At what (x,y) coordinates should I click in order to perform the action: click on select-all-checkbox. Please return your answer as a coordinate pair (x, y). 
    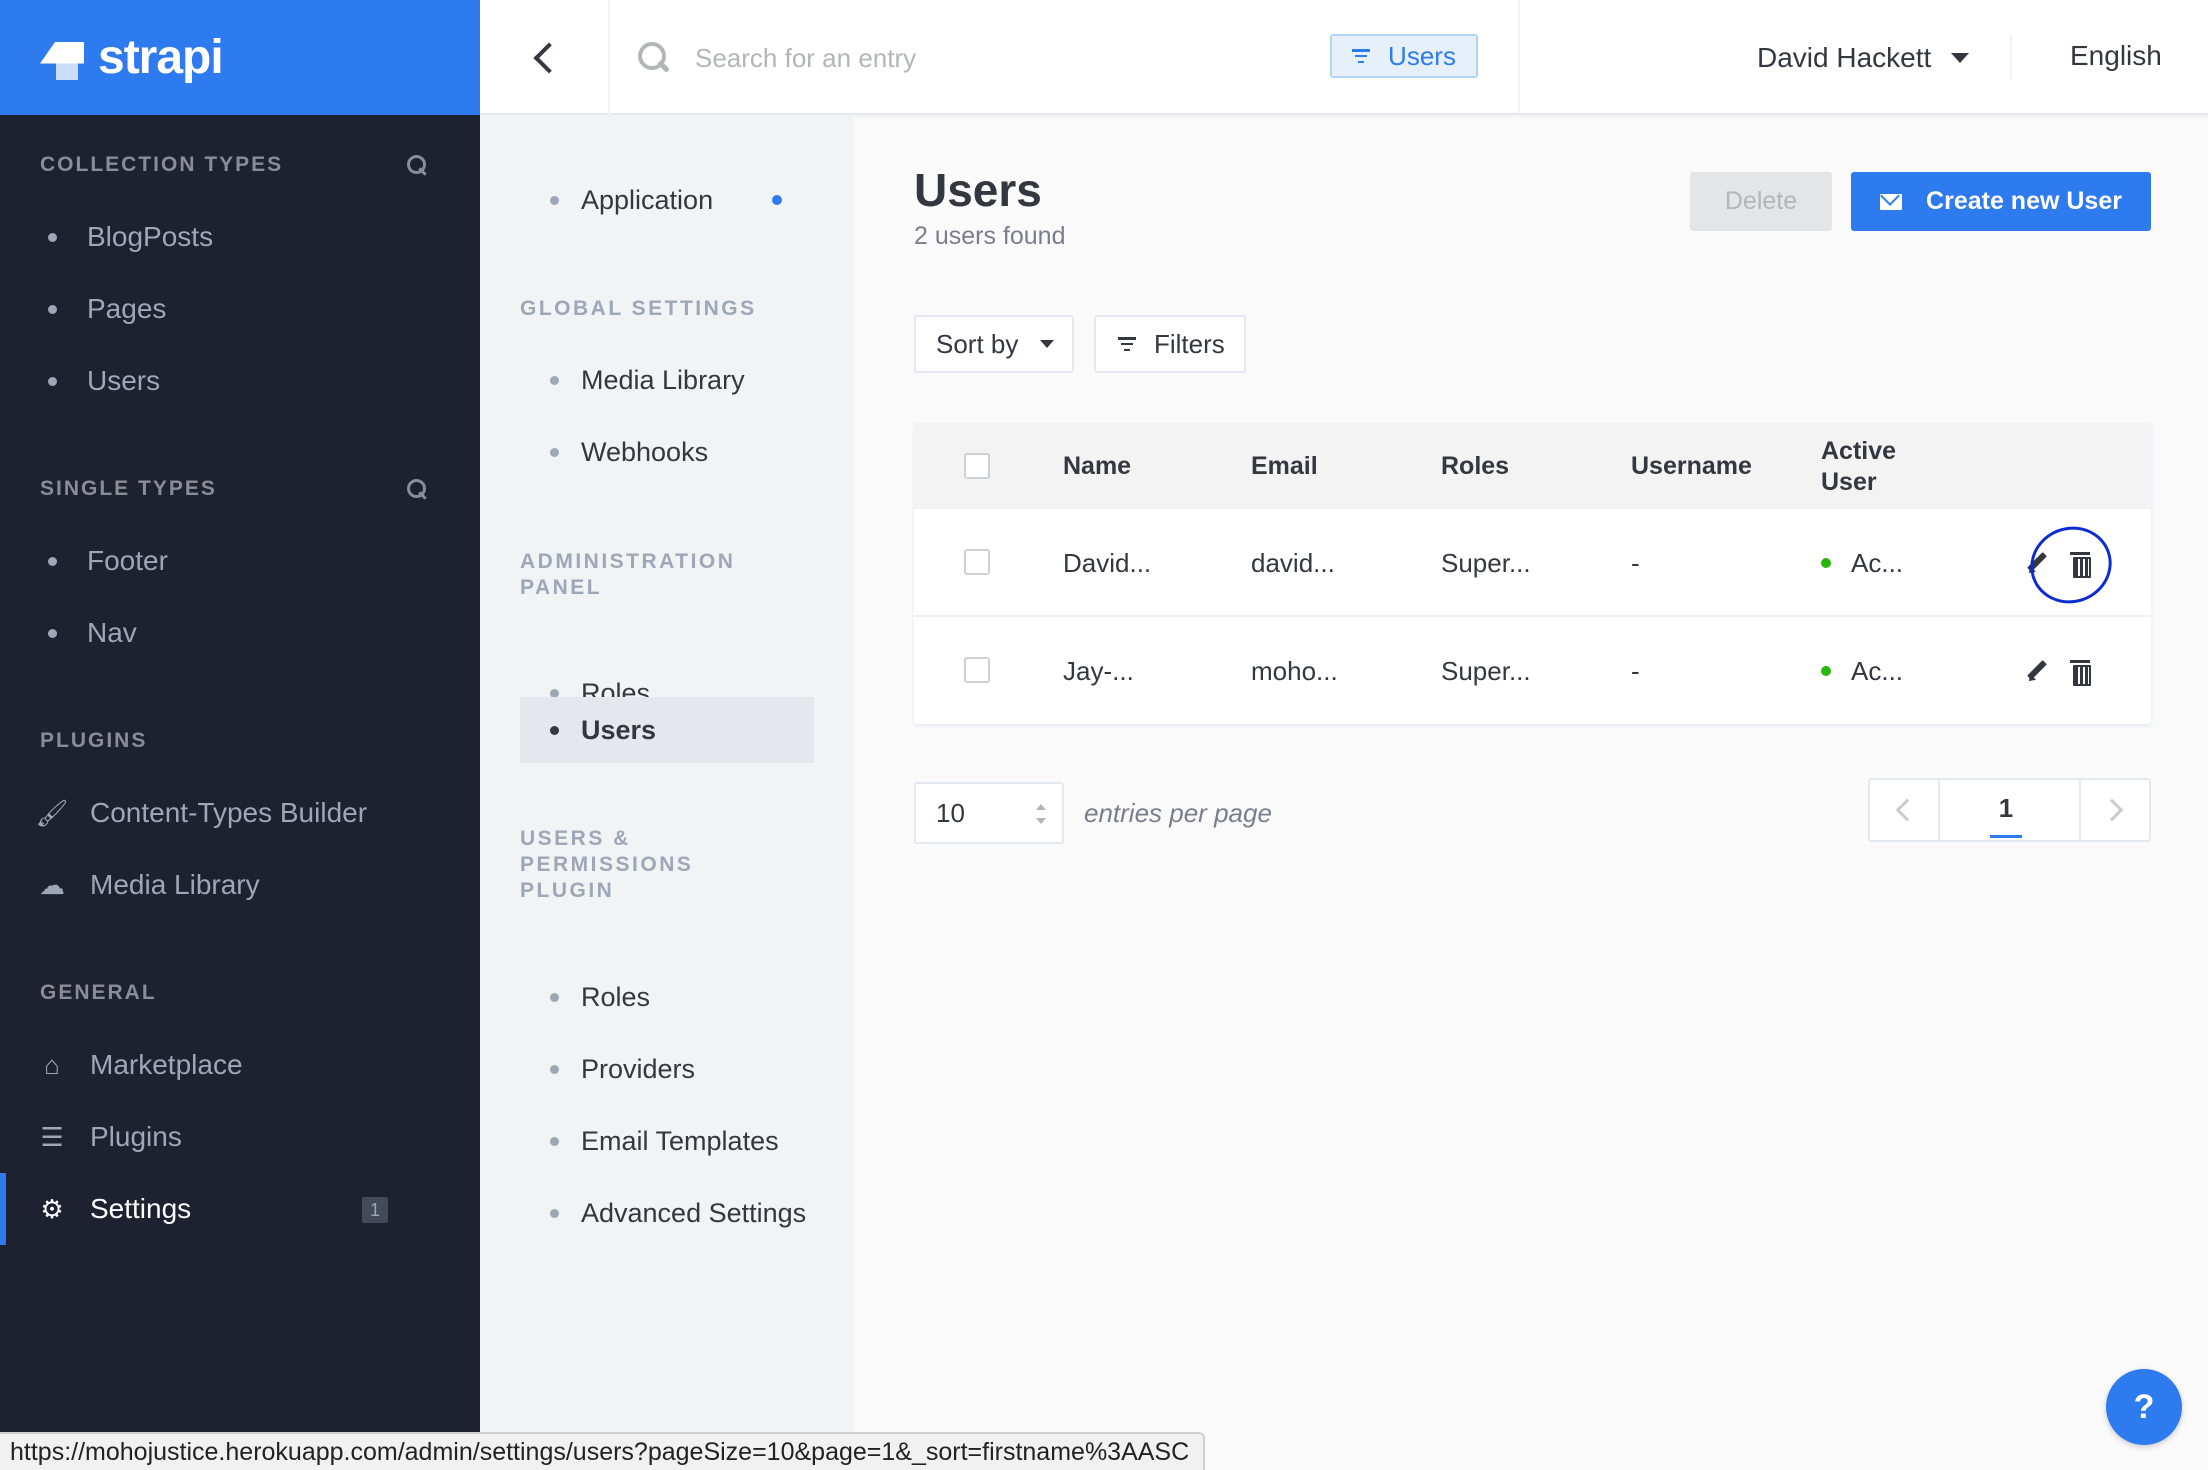
    Looking at the image, I should click on (977, 466).